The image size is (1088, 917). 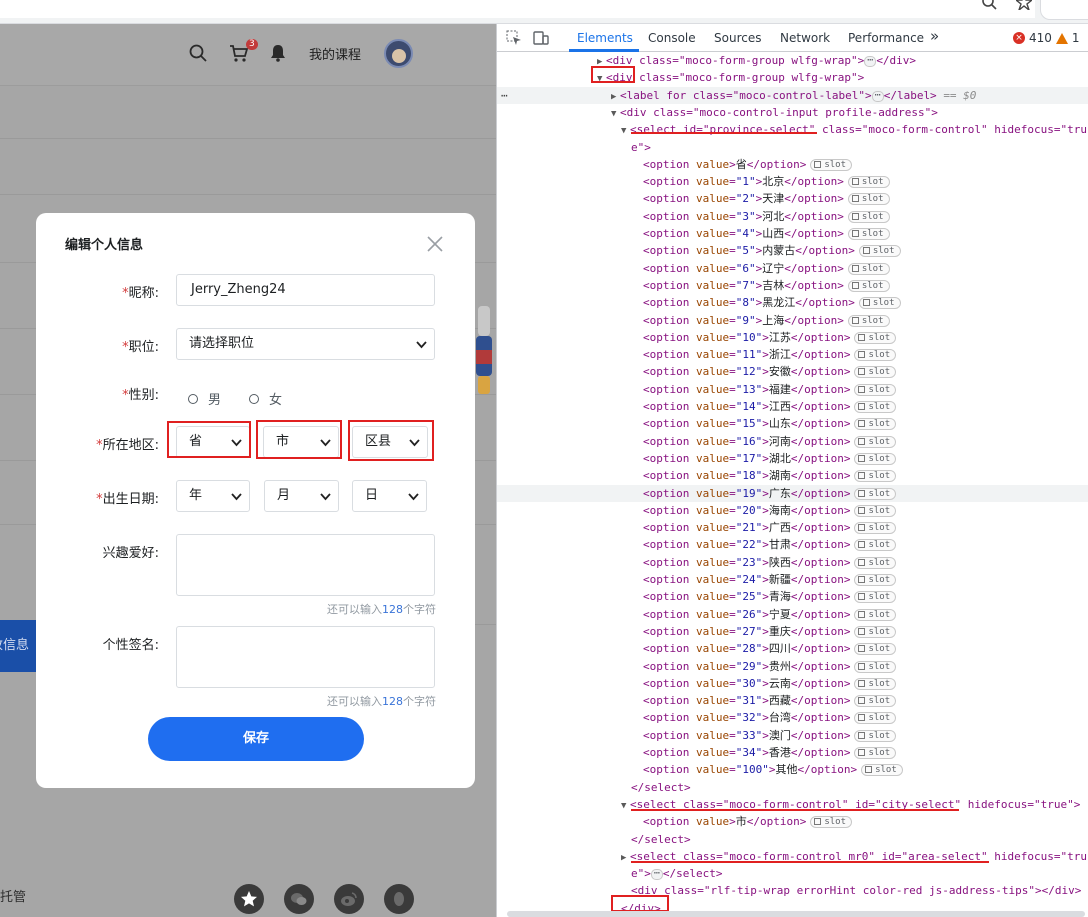 I want to click on option-node: <option value="100">其他</option> slot, so click(x=792, y=769).